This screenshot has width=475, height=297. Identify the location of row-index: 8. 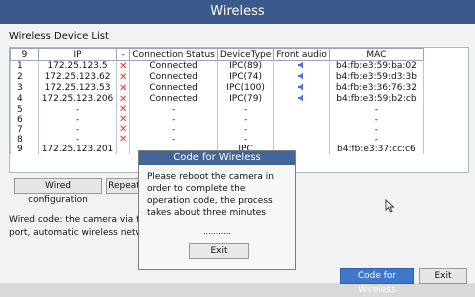
(24, 140).